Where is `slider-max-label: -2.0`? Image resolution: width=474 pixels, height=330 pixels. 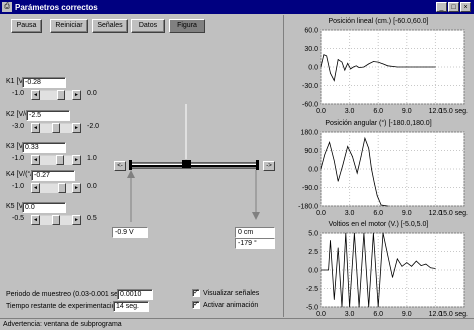 slider-max-label: -2.0 is located at coordinates (93, 126).